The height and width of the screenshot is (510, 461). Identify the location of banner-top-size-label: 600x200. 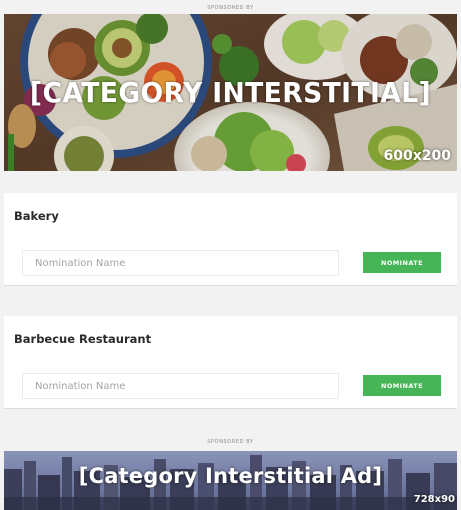
(417, 156).